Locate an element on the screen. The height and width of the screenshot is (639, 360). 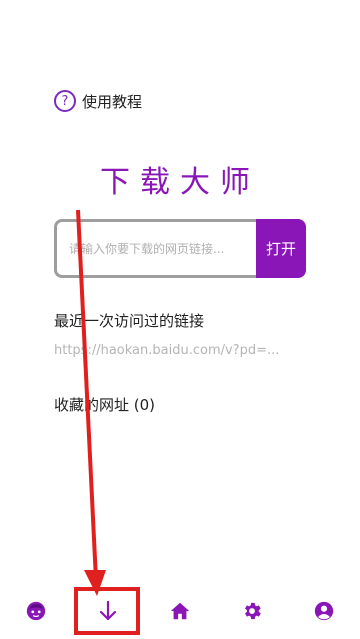
app-title: 下载大师 is located at coordinates (180, 182).